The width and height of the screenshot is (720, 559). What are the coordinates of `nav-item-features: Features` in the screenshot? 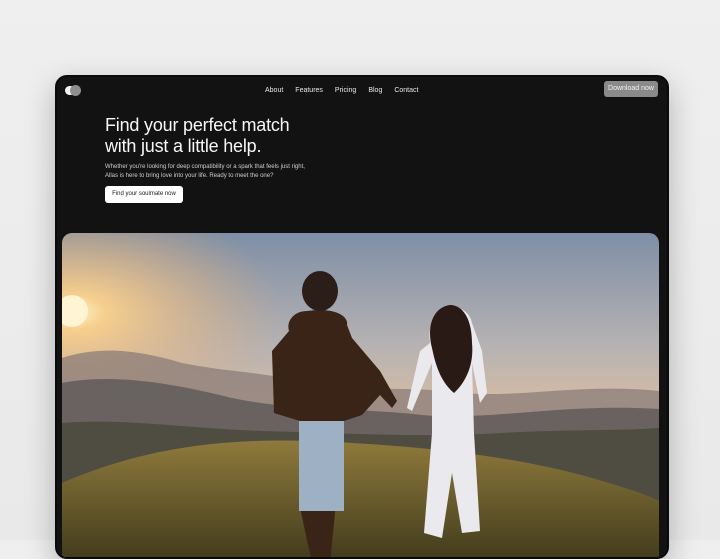 It's located at (309, 90).